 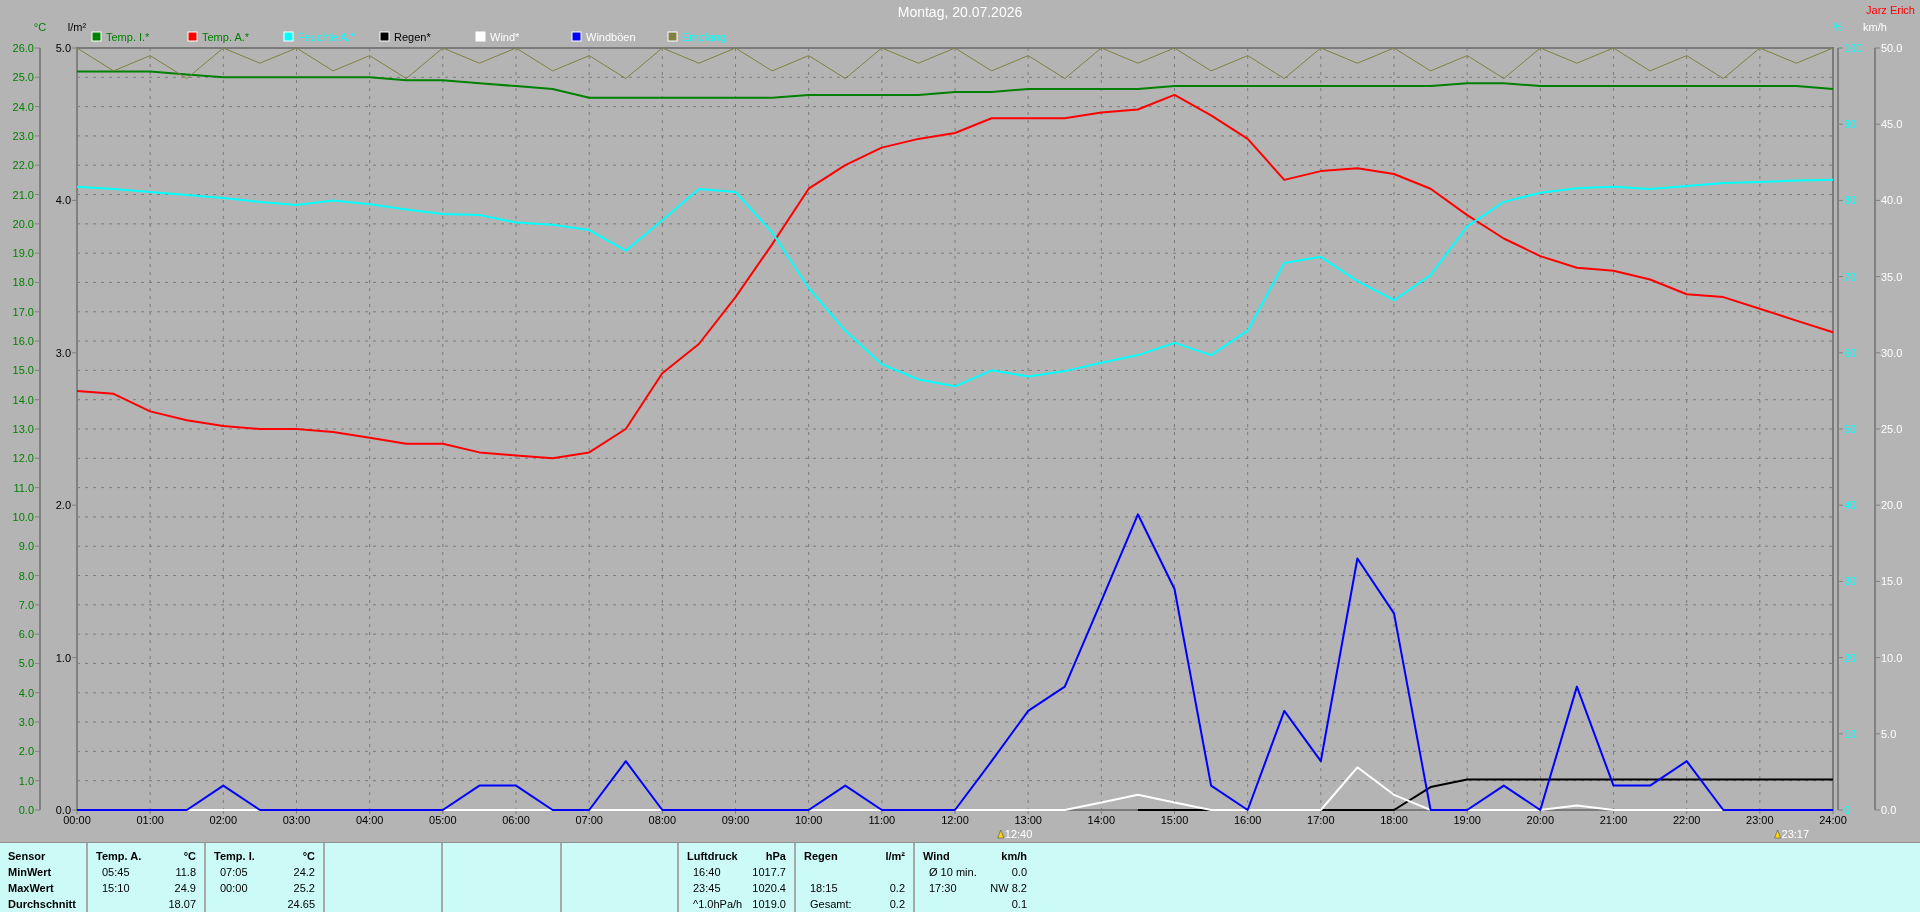 I want to click on axis-unit-label: %, so click(x=1838, y=27).